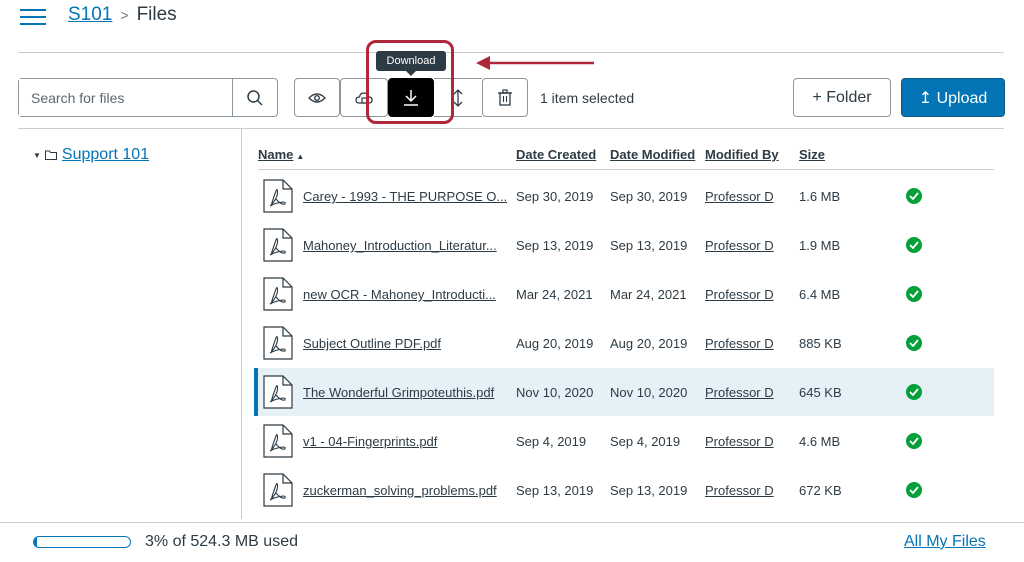 The width and height of the screenshot is (1024, 562). What do you see at coordinates (551, 441) in the screenshot?
I see `date-created-cell: Sep 4, 2019` at bounding box center [551, 441].